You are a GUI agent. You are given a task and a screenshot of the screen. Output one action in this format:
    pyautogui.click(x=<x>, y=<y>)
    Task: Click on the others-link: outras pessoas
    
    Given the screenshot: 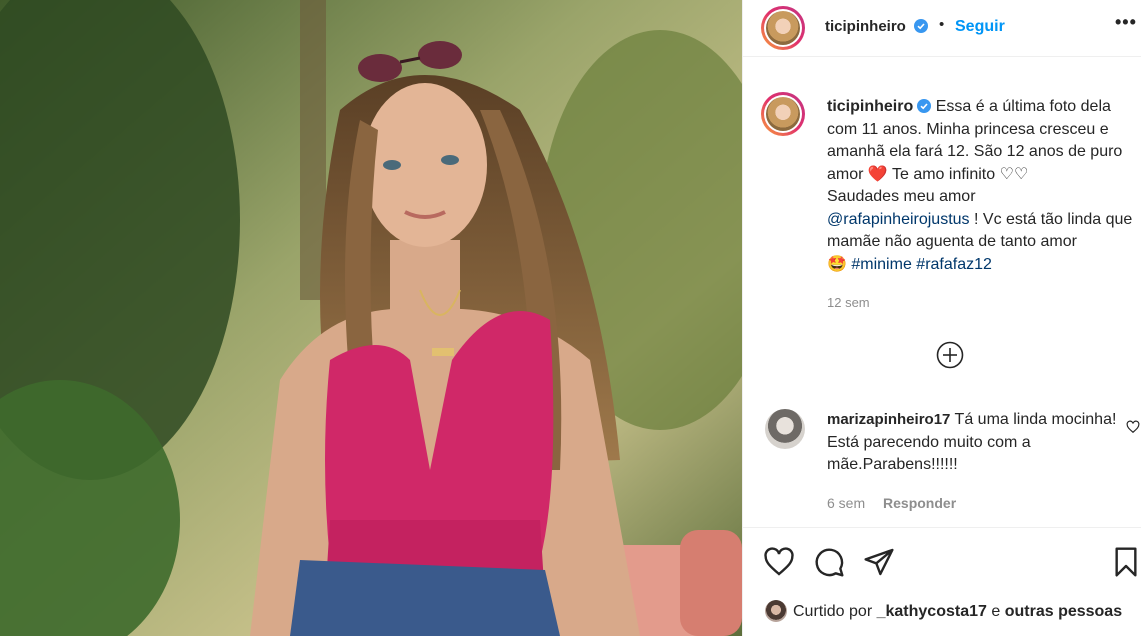 What is the action you would take?
    pyautogui.click(x=1063, y=611)
    